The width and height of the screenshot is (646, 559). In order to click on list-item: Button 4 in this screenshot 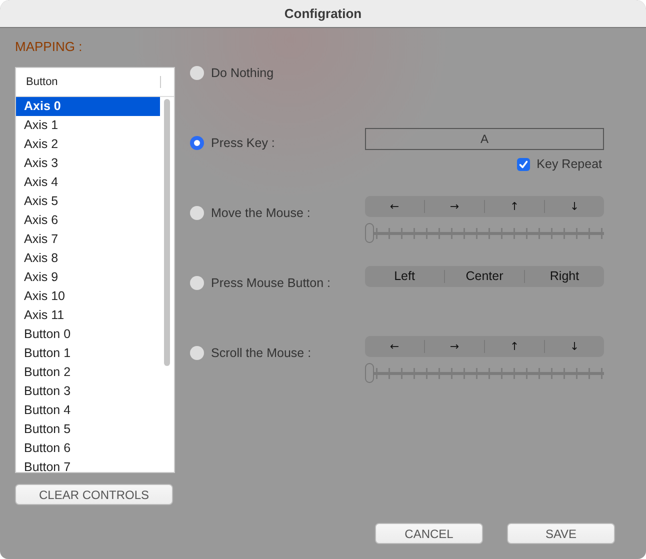, I will do `click(88, 410)`.